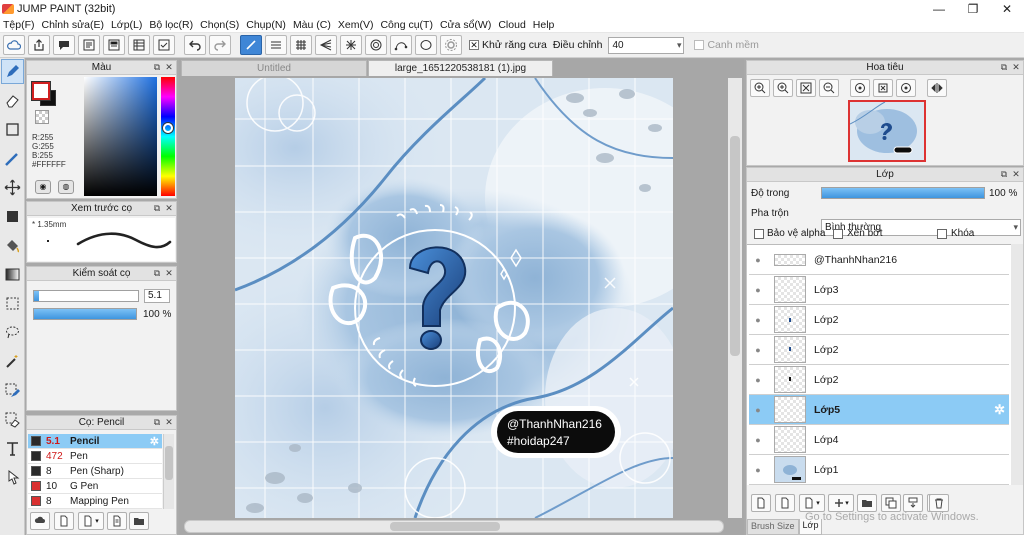  What do you see at coordinates (544, 25) in the screenshot?
I see `menu-help: Help` at bounding box center [544, 25].